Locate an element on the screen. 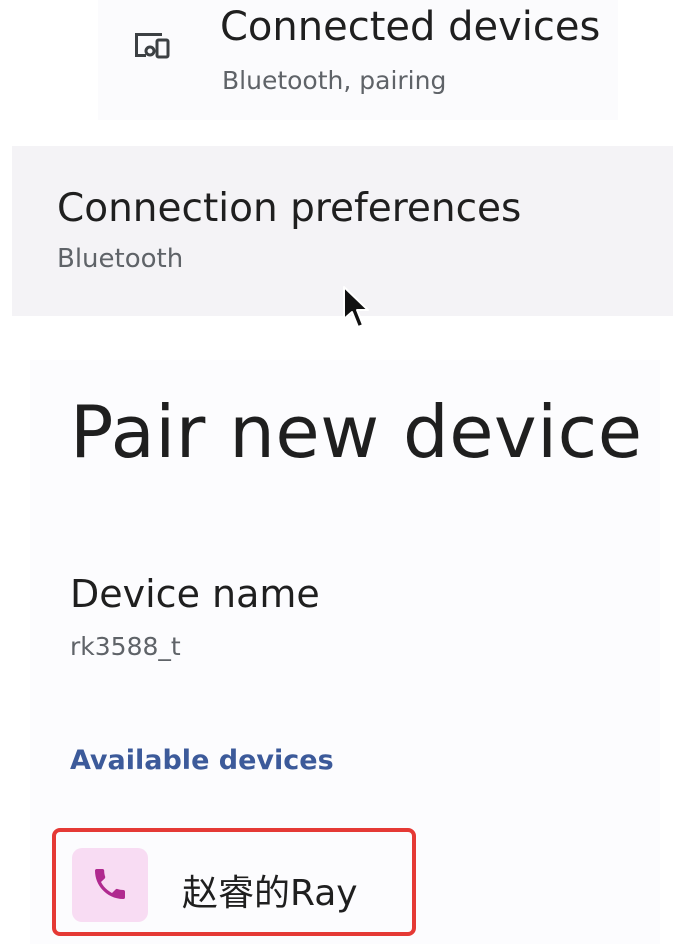 Image resolution: width=673 pixels, height=944 pixels. connected-devices-row: Connected devices Bluetooth, pairing is located at coordinates (358, 60).